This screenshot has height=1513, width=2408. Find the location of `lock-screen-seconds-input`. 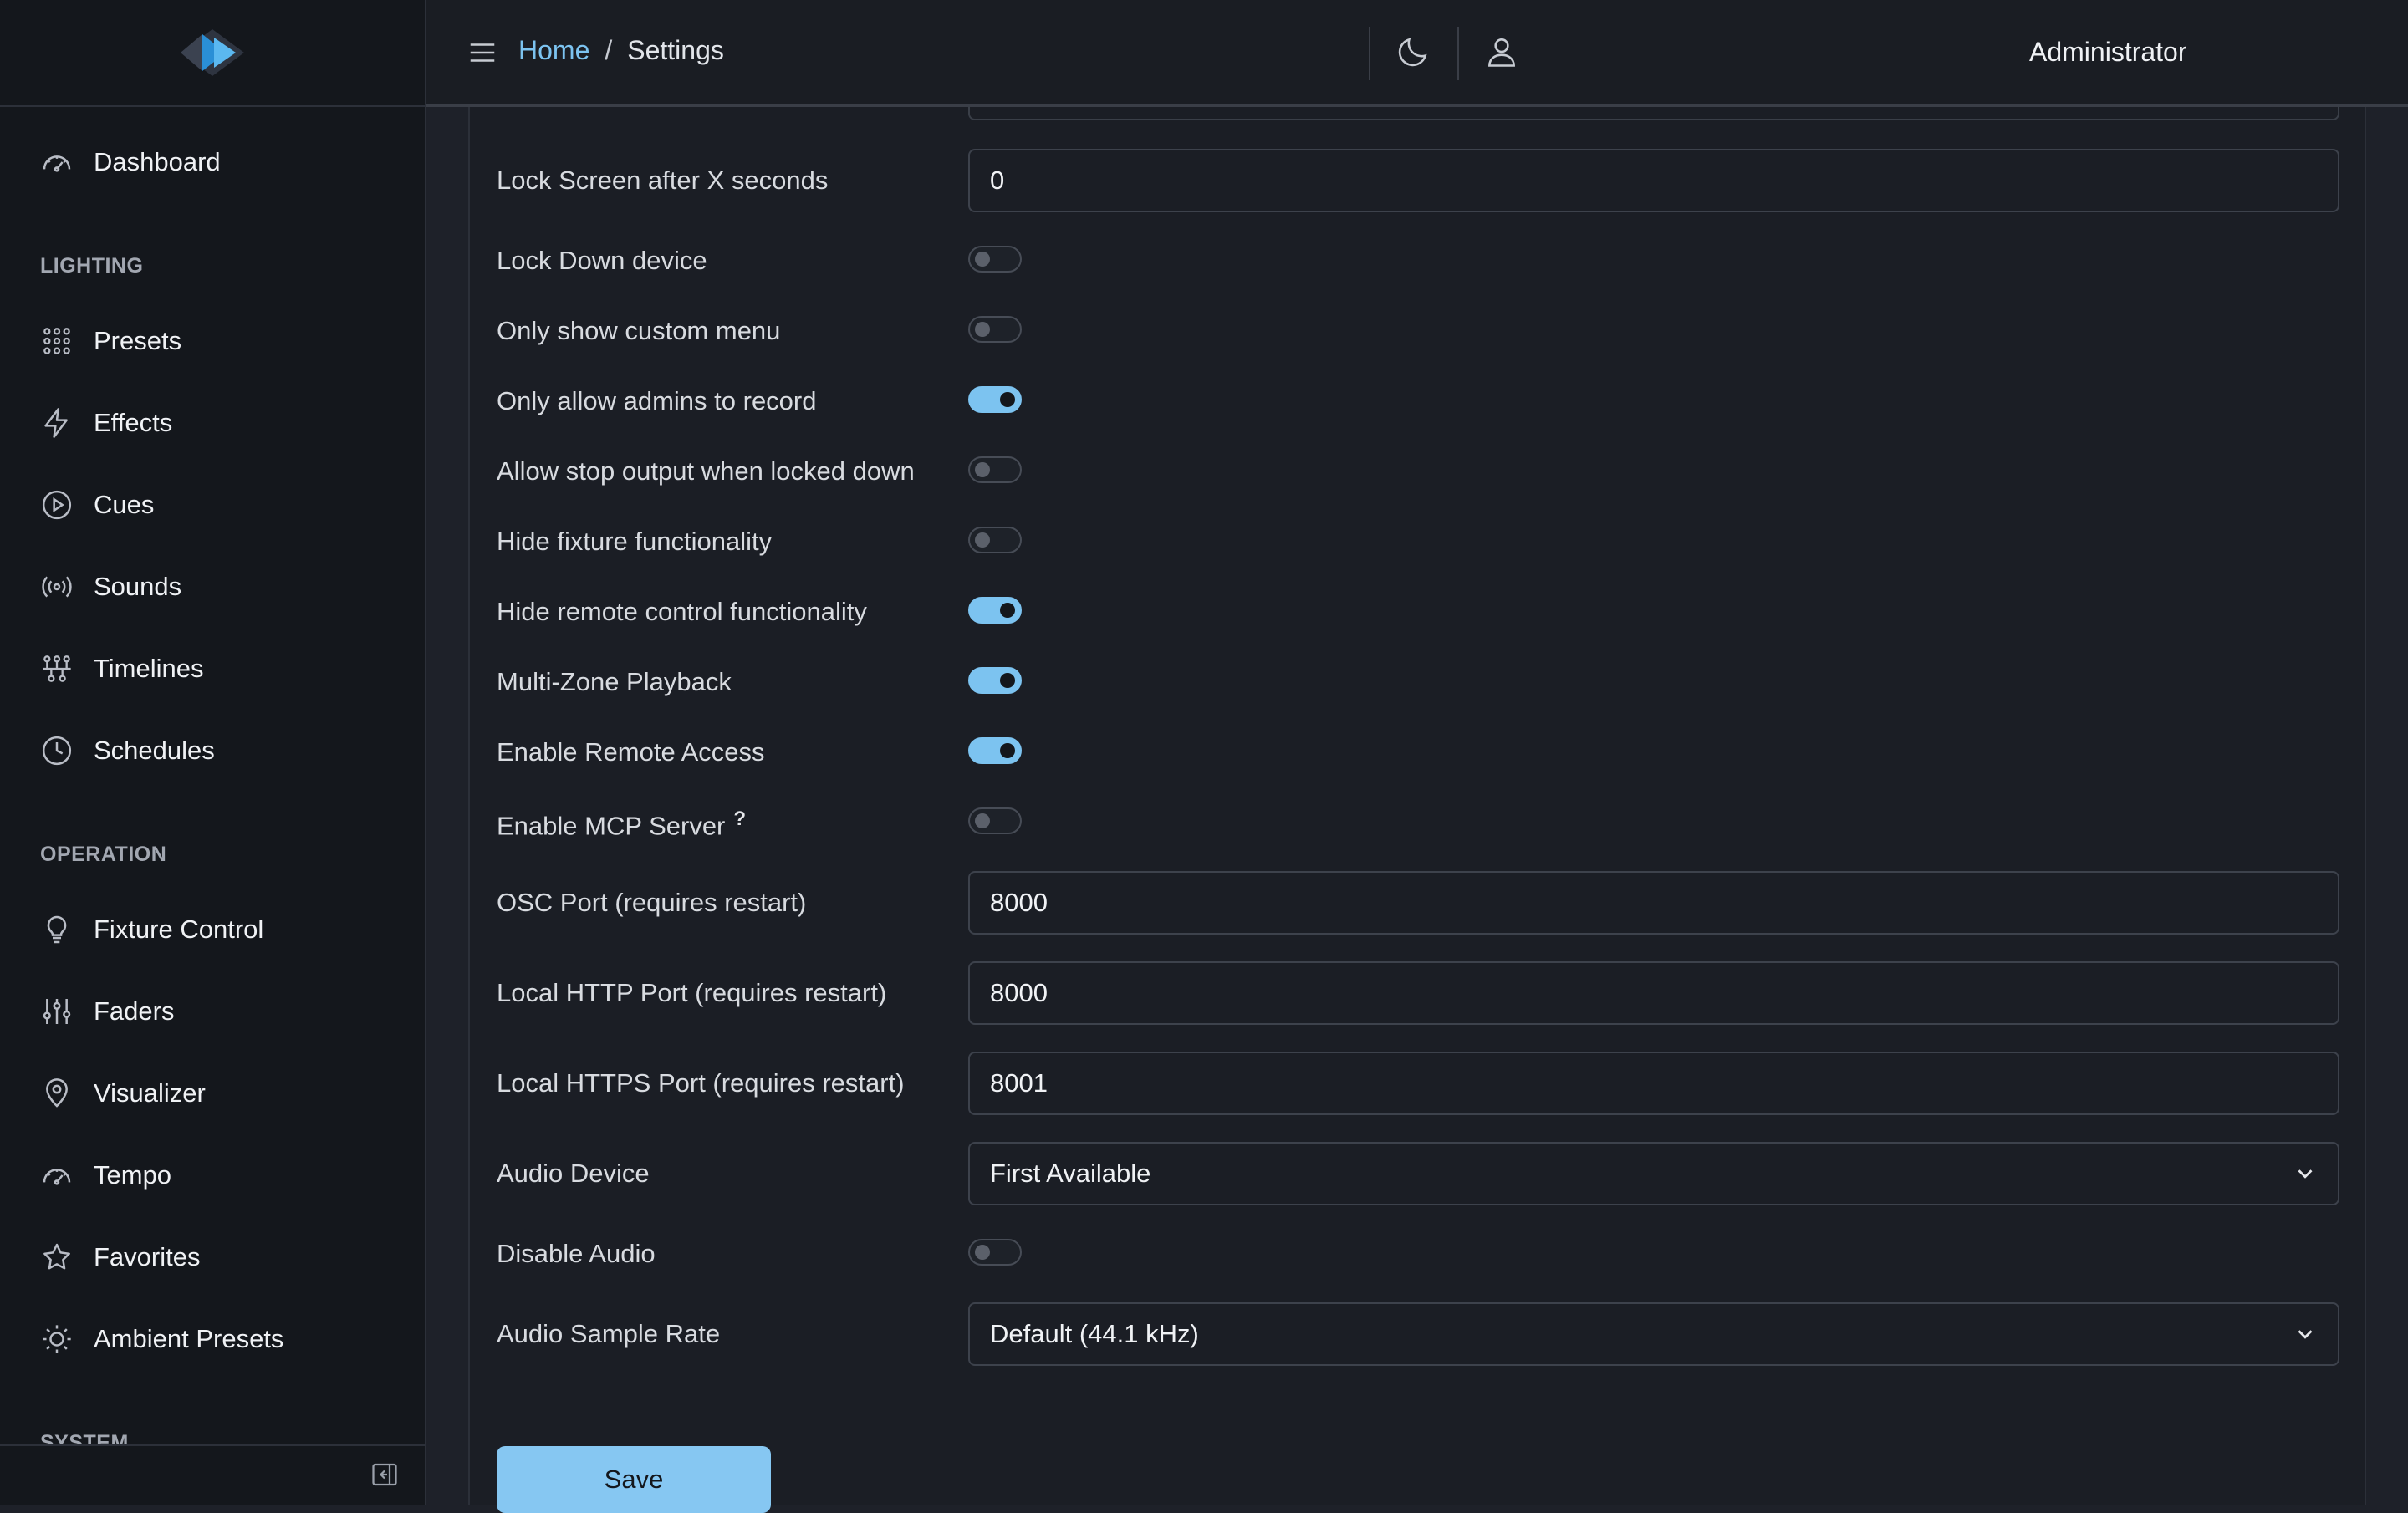

lock-screen-seconds-input is located at coordinates (1654, 180).